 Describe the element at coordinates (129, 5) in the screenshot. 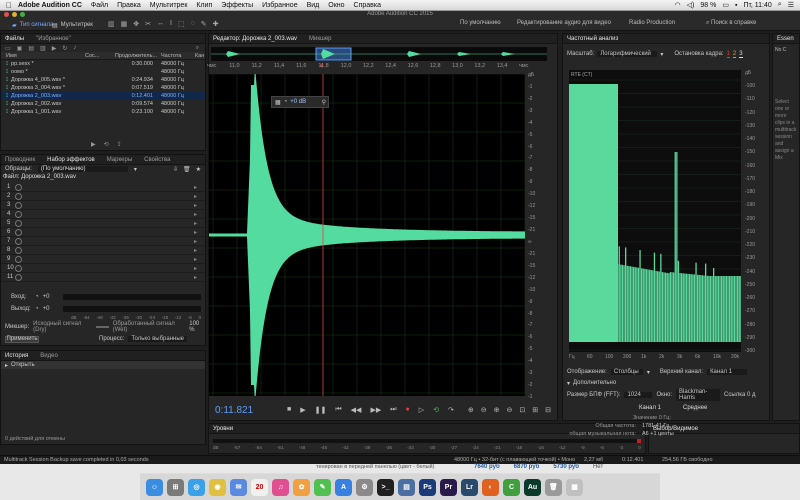

I see `menu-edit: Правка` at that location.